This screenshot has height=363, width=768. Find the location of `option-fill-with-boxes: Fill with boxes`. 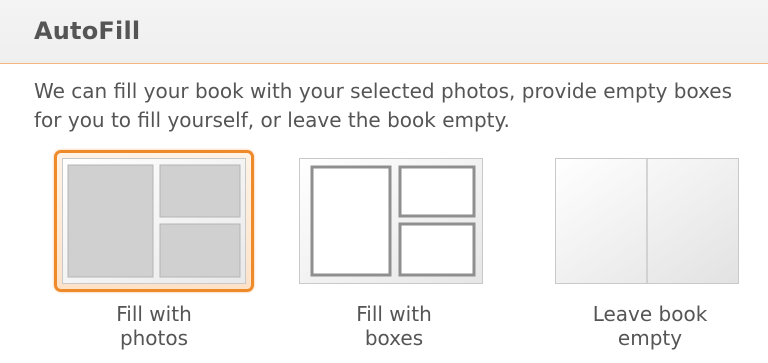

option-fill-with-boxes: Fill with boxes is located at coordinates (394, 252).